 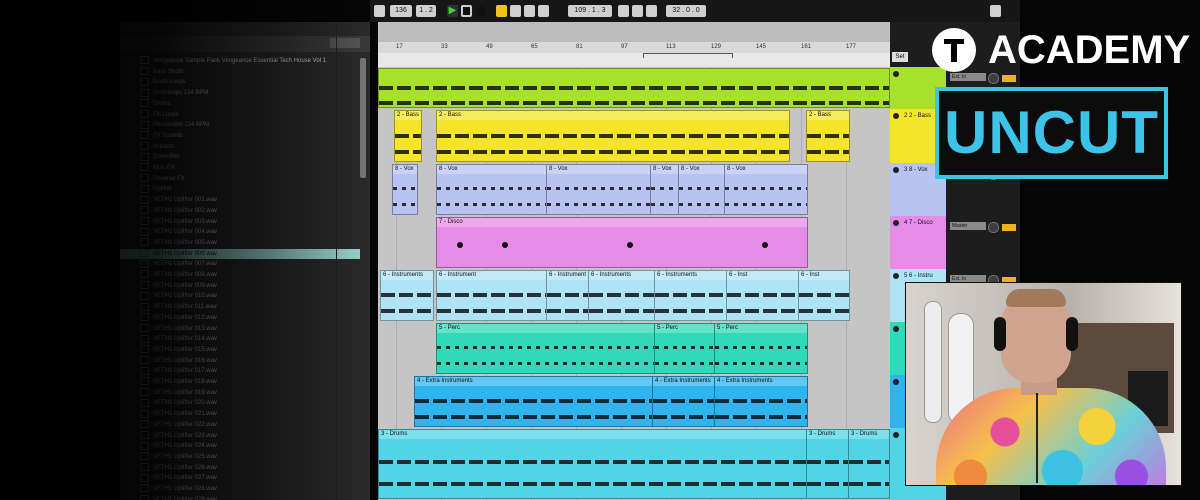 I want to click on track-lane: 2 - Bass 2 - Bass 2 - Bass, so click(x=634, y=136).